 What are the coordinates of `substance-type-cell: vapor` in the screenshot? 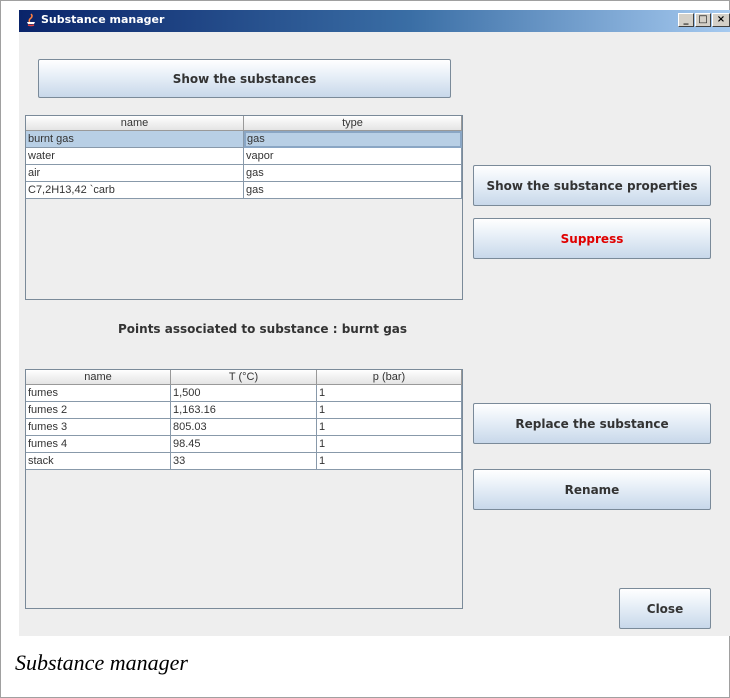 It's located at (353, 156).